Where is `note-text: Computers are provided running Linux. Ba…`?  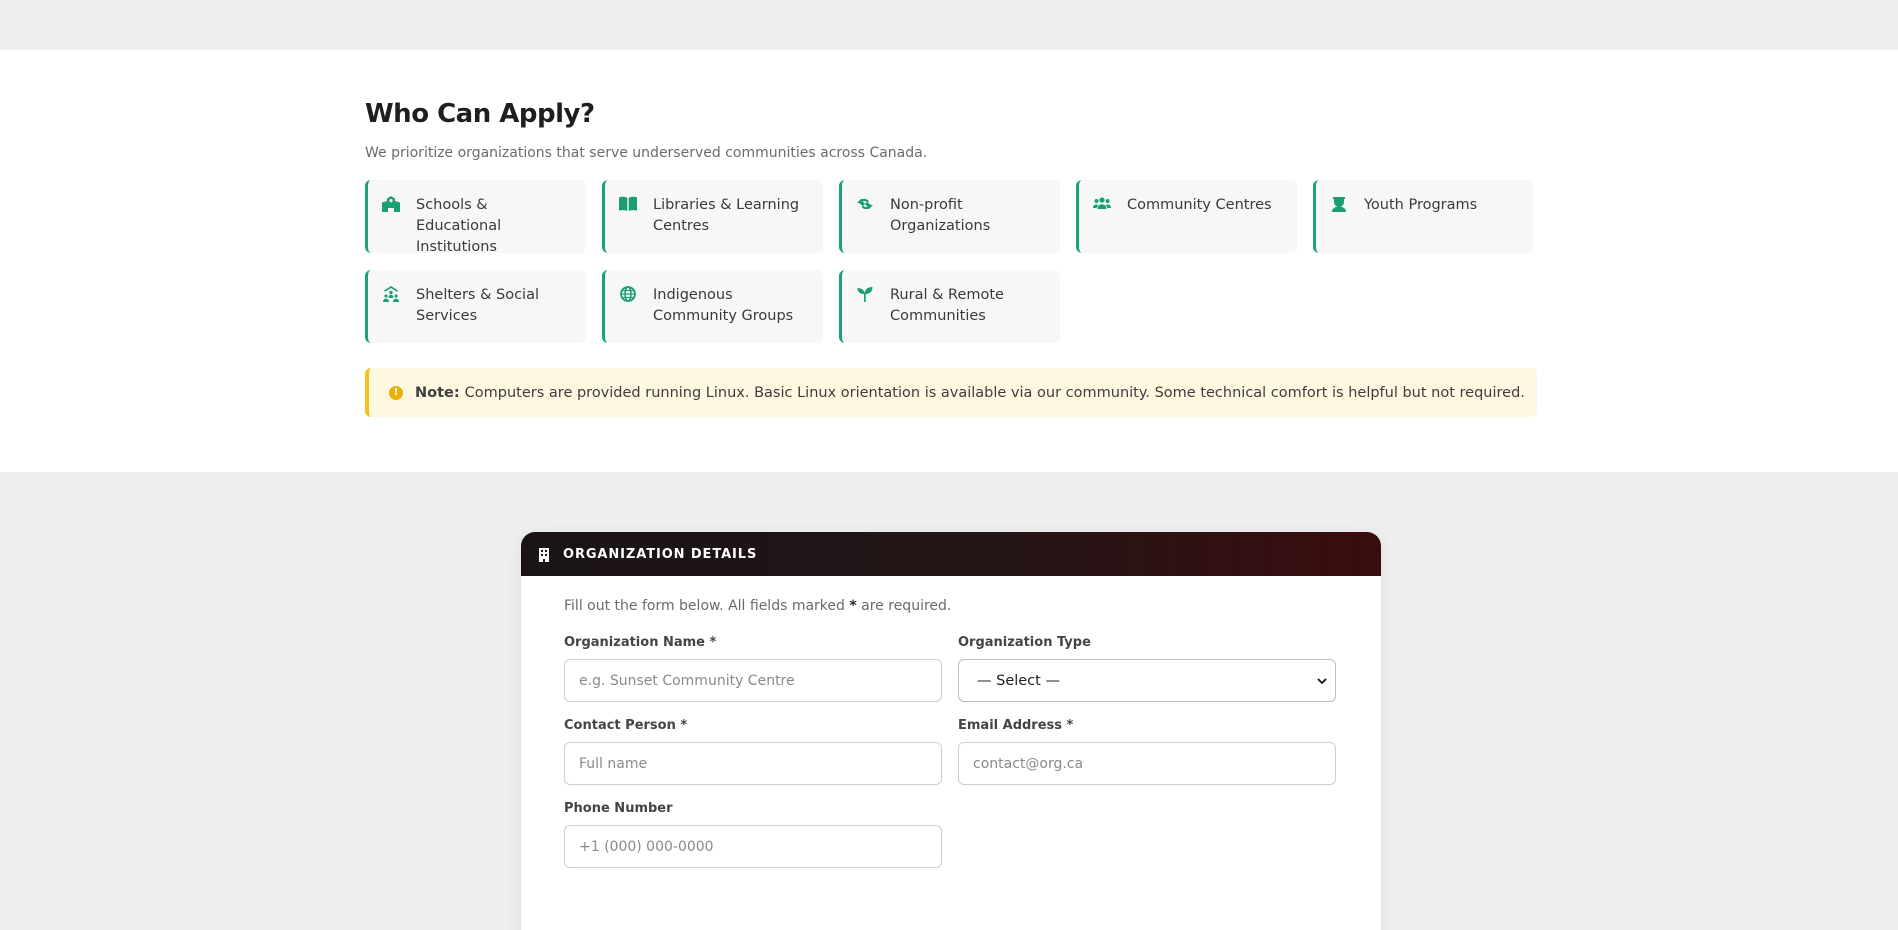 note-text: Computers are provided running Linux. Ba… is located at coordinates (994, 392).